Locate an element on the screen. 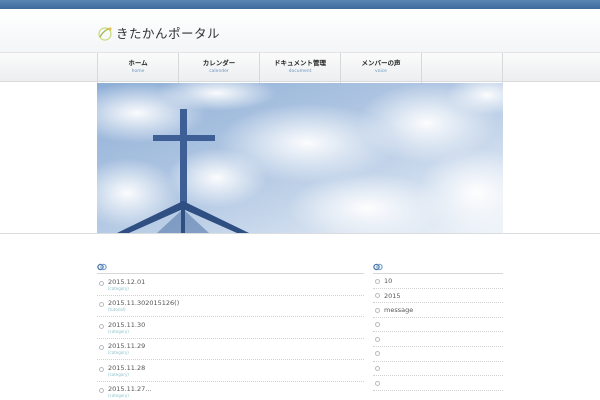  site-header: きたかんポータル is located at coordinates (300, 30).